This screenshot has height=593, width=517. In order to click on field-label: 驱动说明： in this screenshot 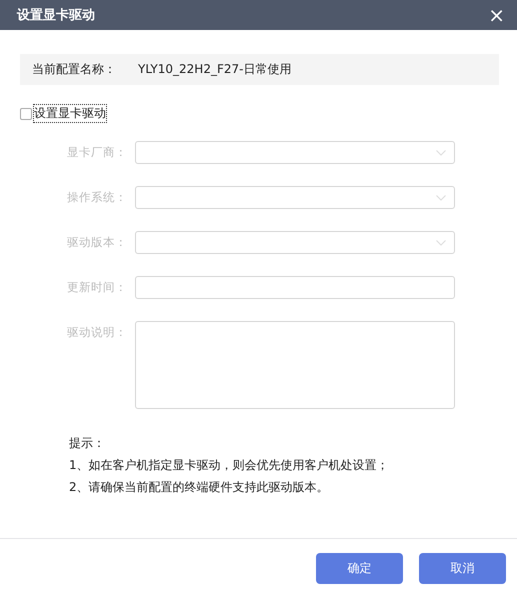, I will do `click(94, 332)`.